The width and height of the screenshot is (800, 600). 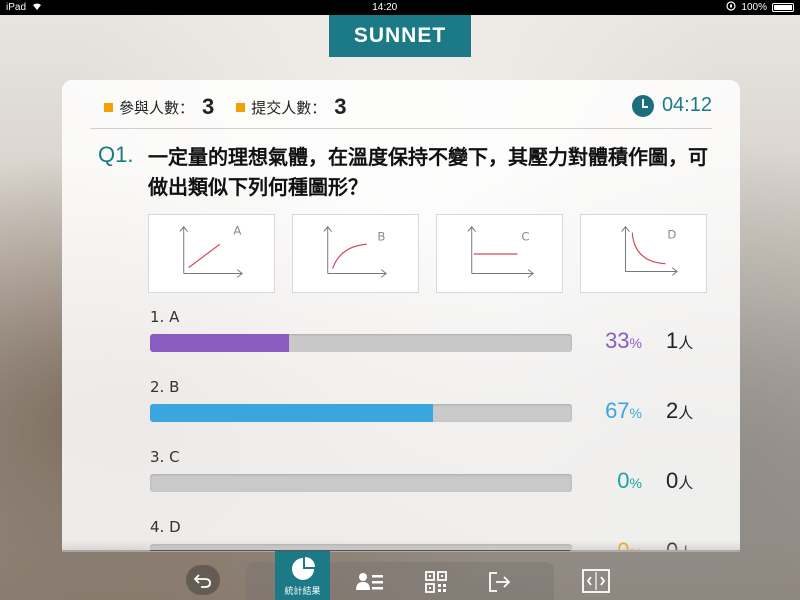 What do you see at coordinates (208, 106) in the screenshot?
I see `participants-value: 3` at bounding box center [208, 106].